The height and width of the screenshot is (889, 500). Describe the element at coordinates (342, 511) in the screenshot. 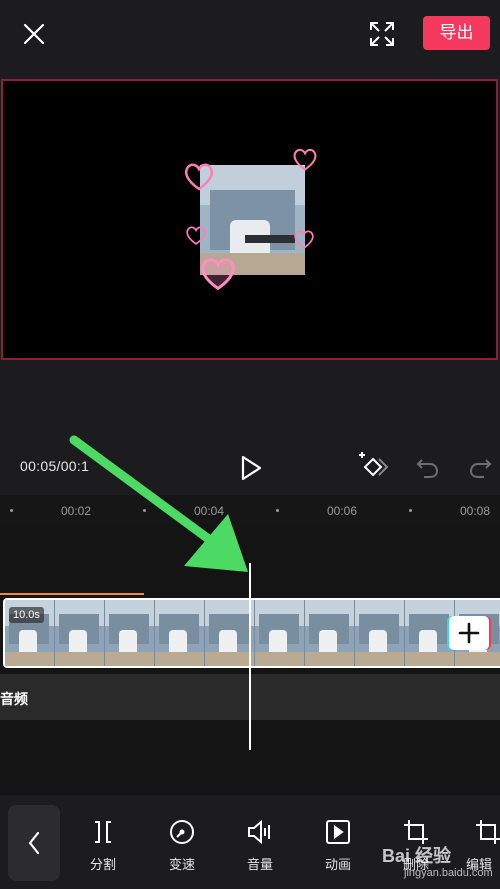

I see `ruler-tick-label: 00:06` at that location.